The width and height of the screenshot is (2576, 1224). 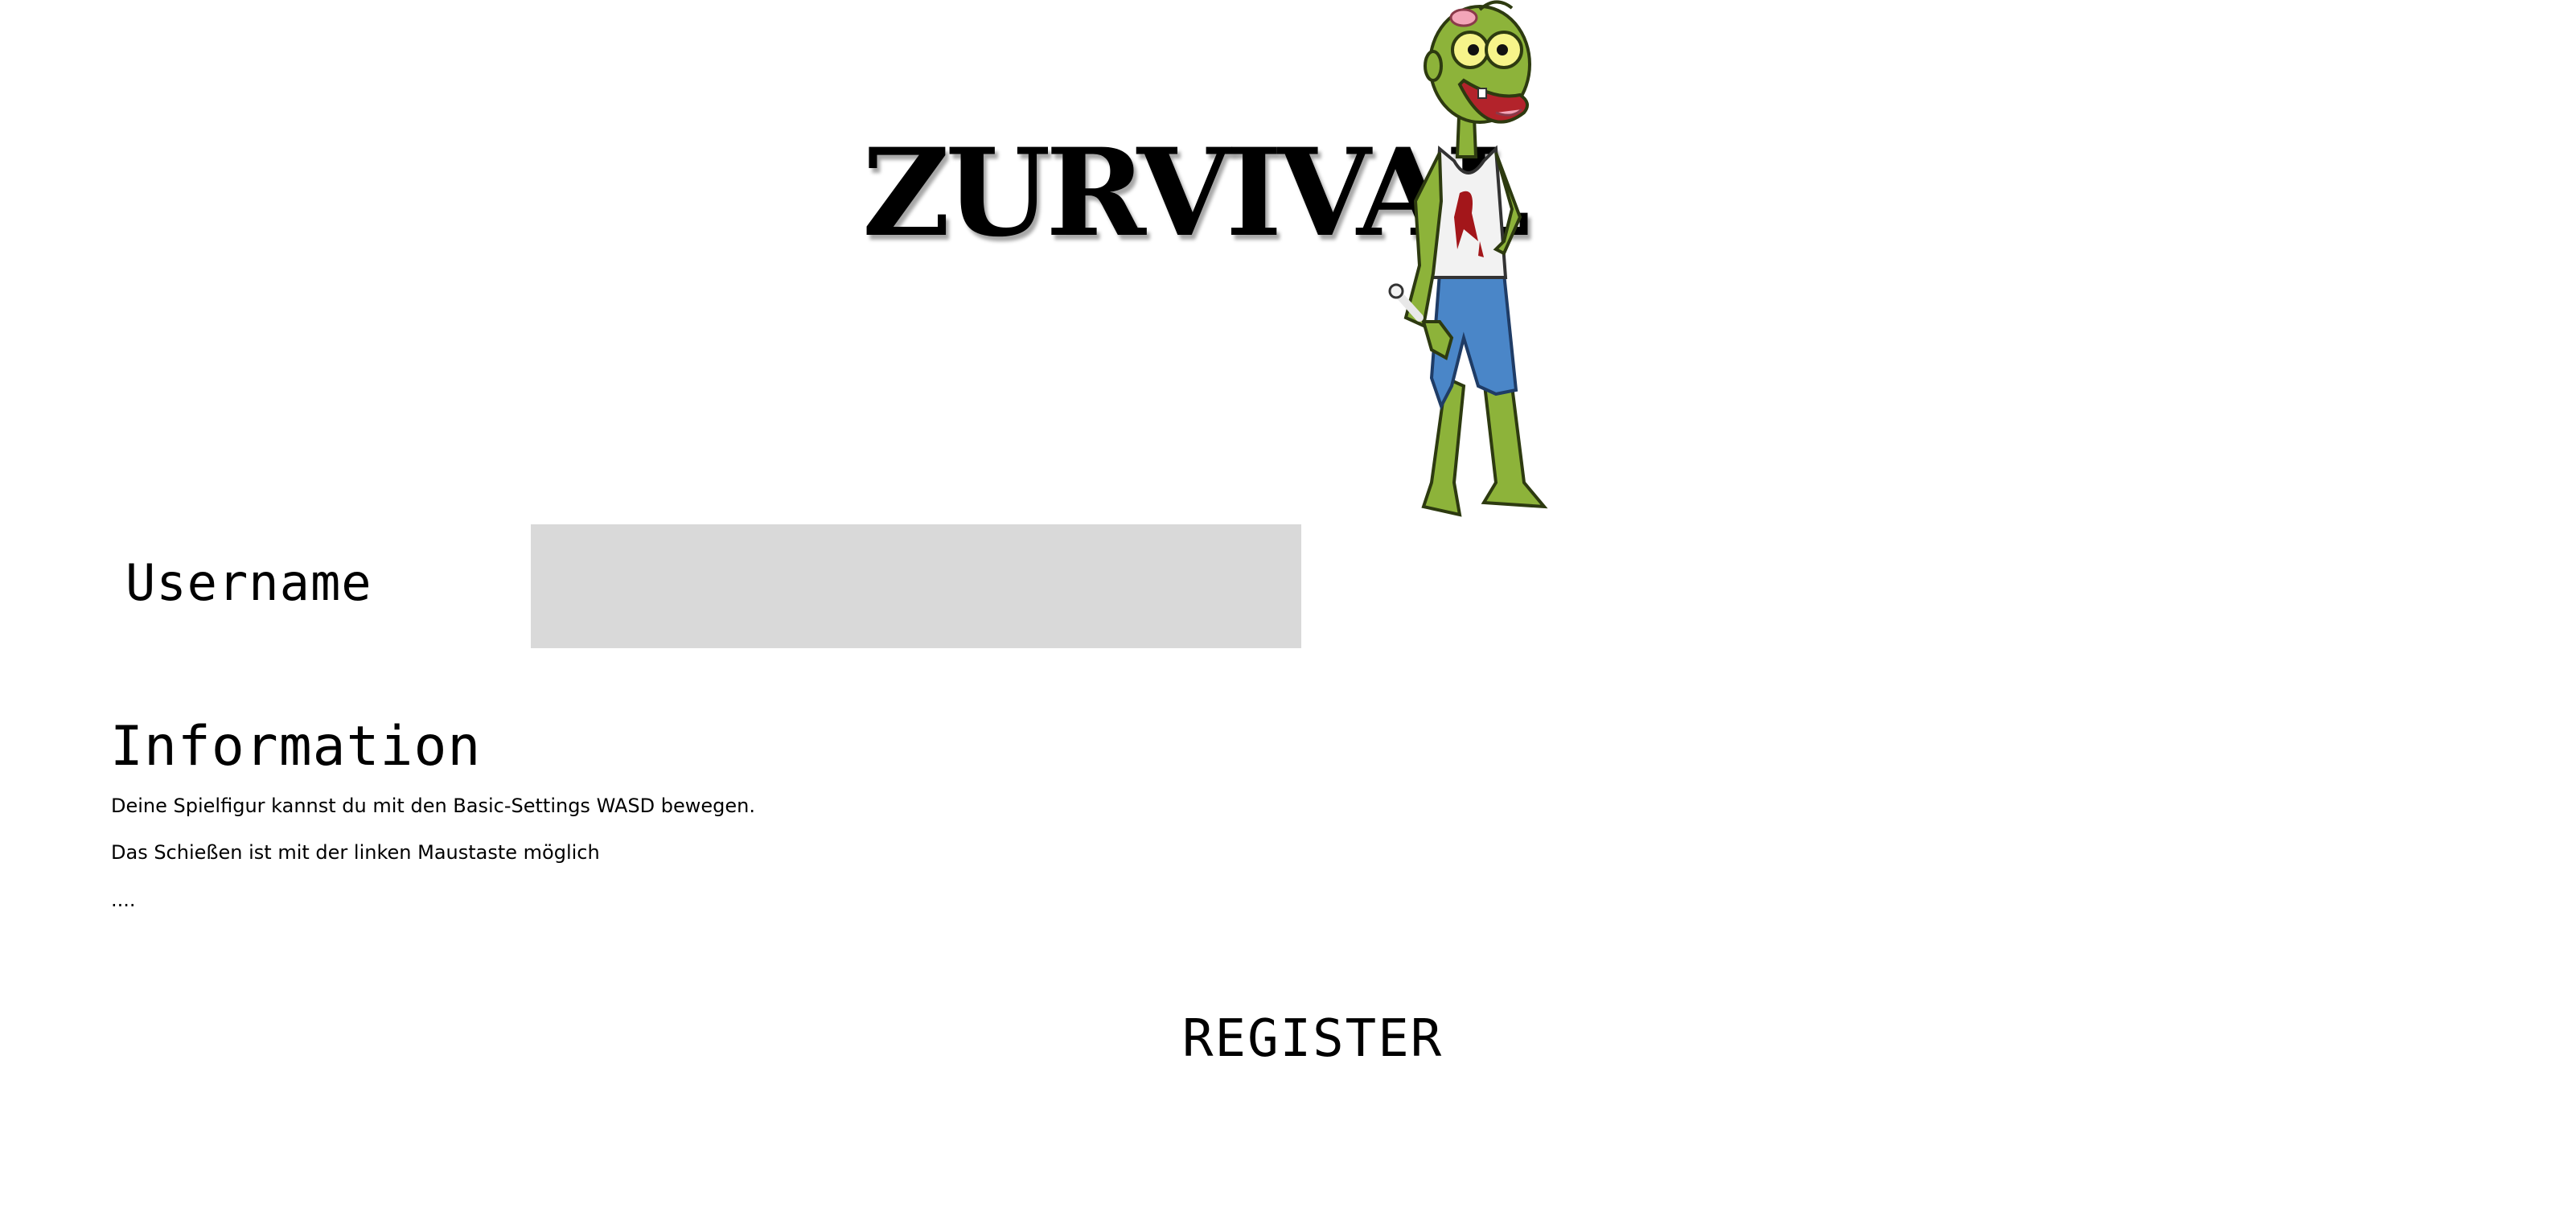 I want to click on username-input, so click(x=916, y=586).